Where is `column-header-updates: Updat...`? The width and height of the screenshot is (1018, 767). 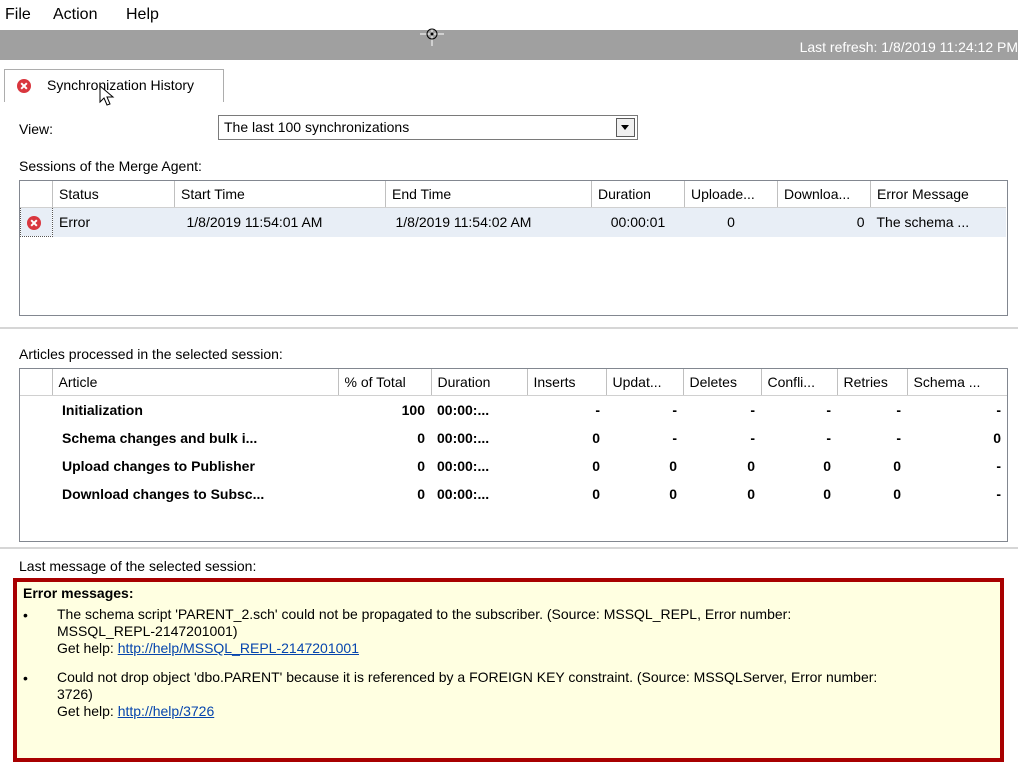 column-header-updates: Updat... is located at coordinates (645, 382).